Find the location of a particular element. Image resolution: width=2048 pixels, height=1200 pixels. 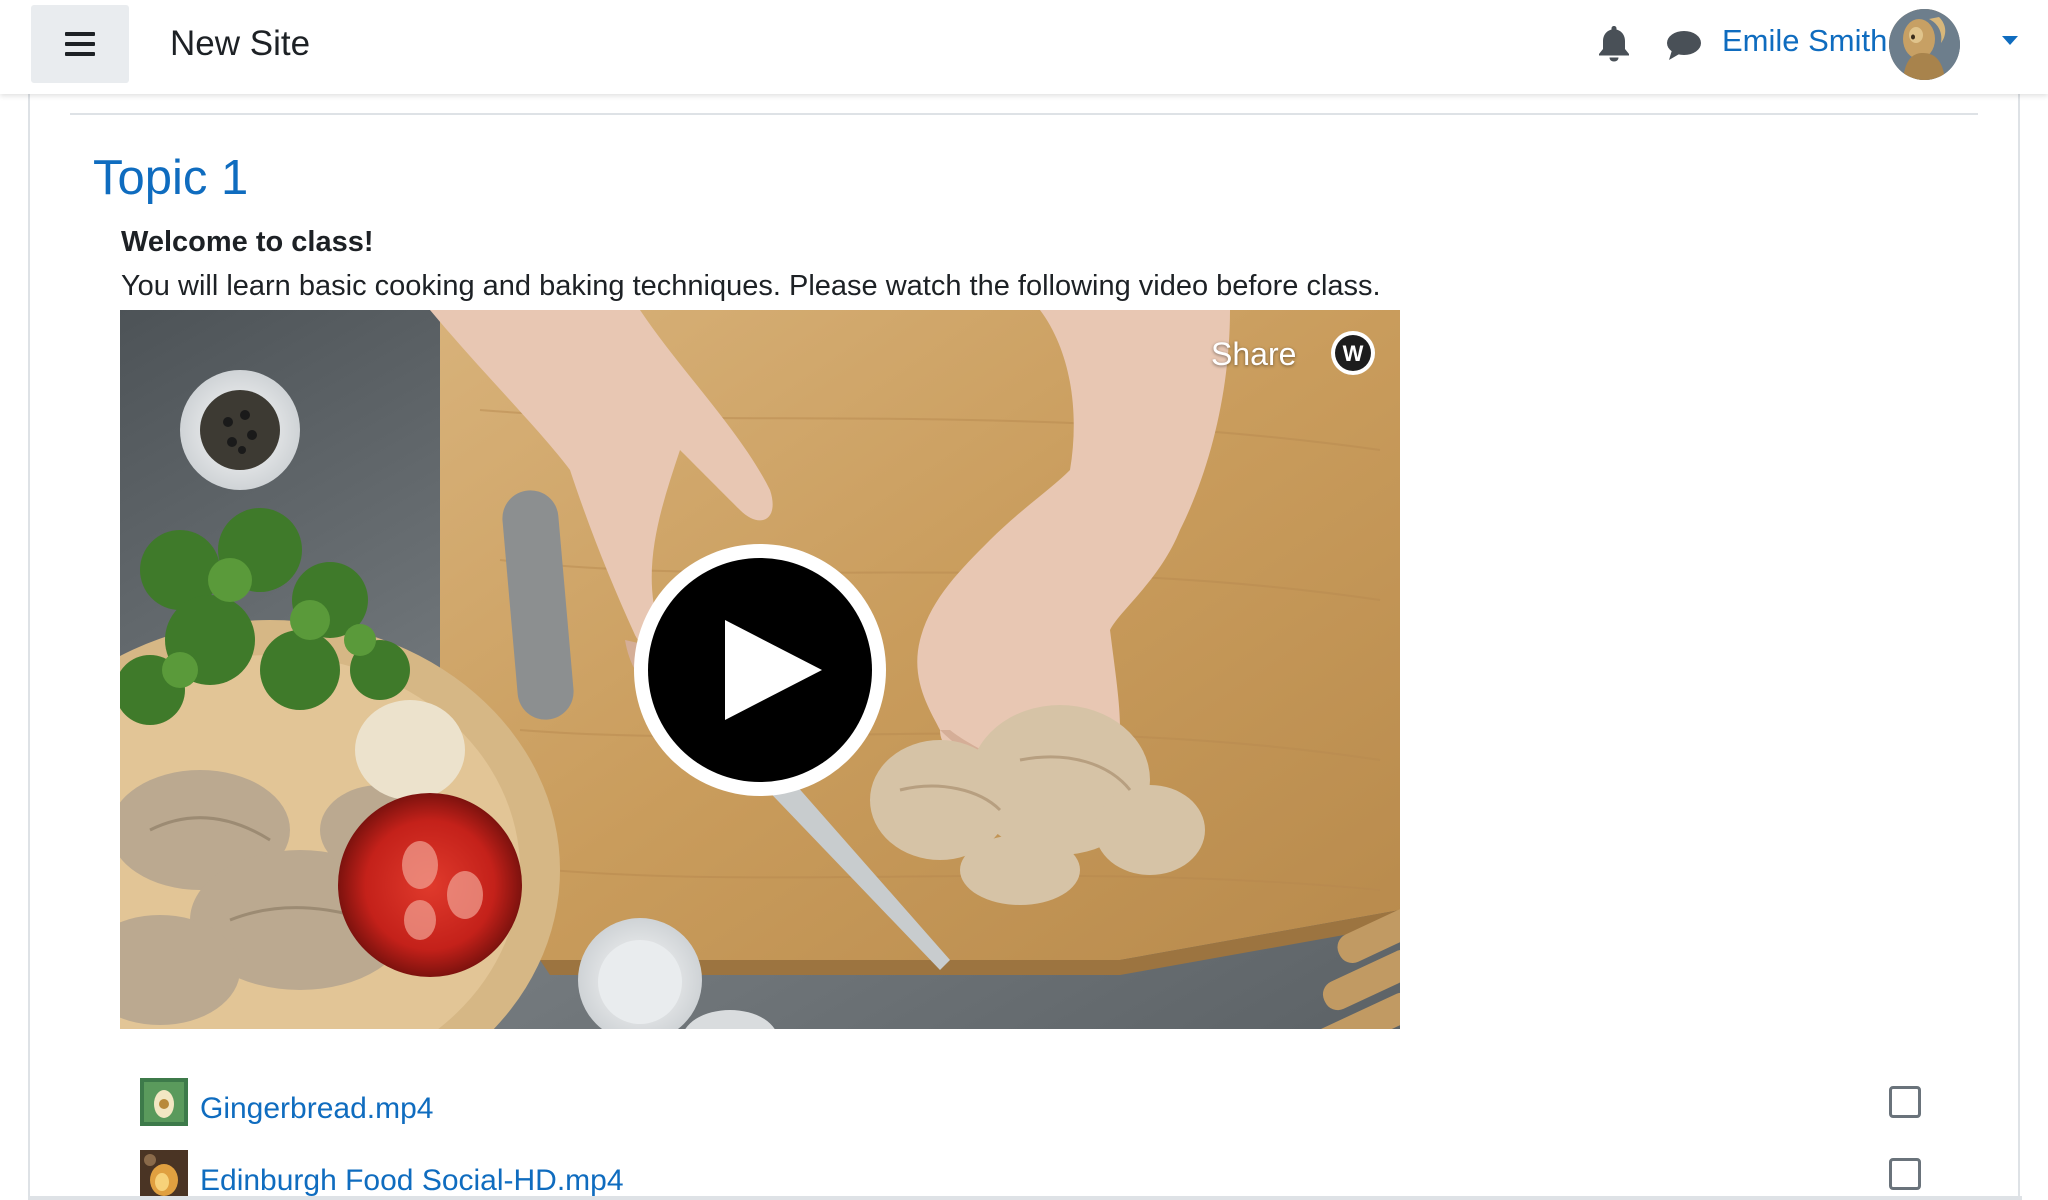

provider-logo-letter: W is located at coordinates (1353, 353).